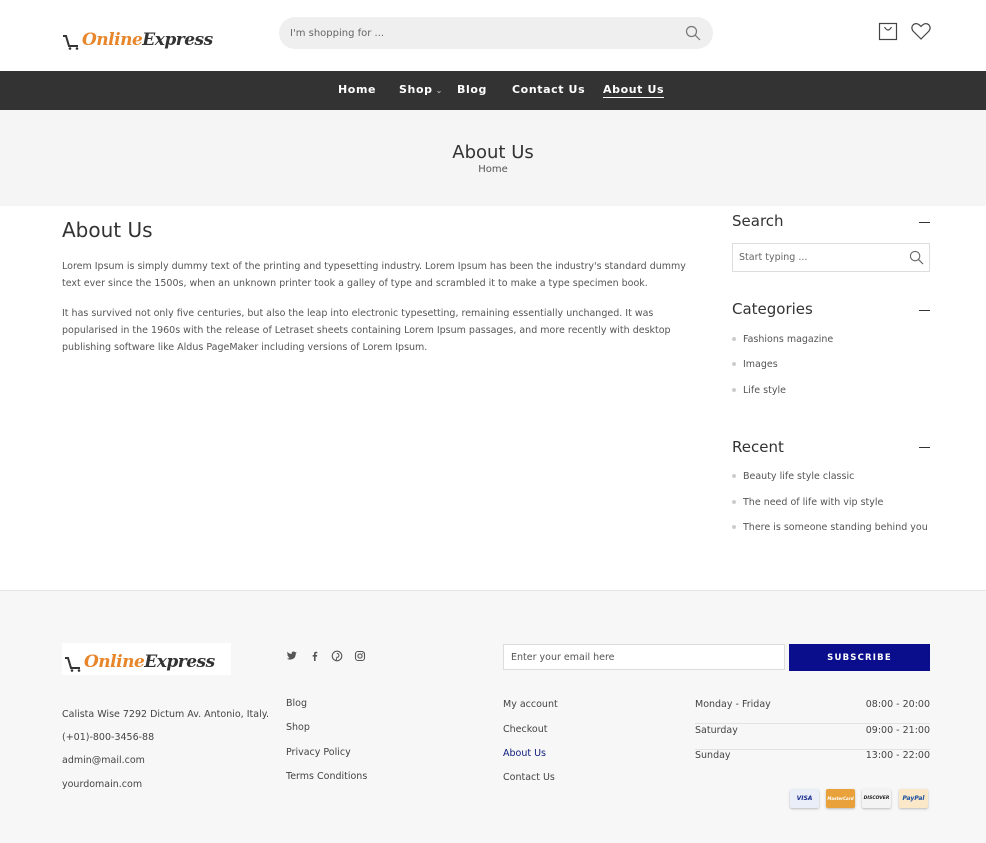 The image size is (986, 843). I want to click on nav-shop-label: Shop, so click(416, 89).